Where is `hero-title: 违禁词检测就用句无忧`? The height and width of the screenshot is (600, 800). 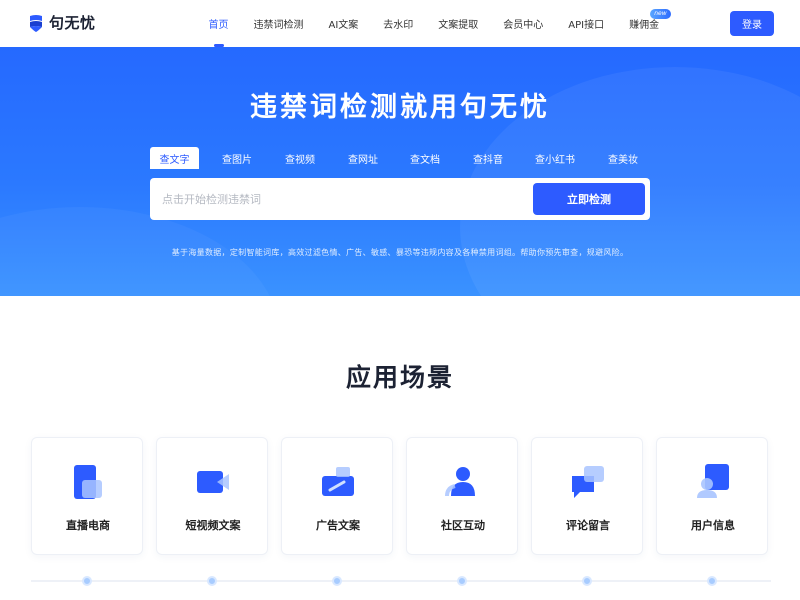
hero-title: 违禁词检测就用句无忧 is located at coordinates (400, 107).